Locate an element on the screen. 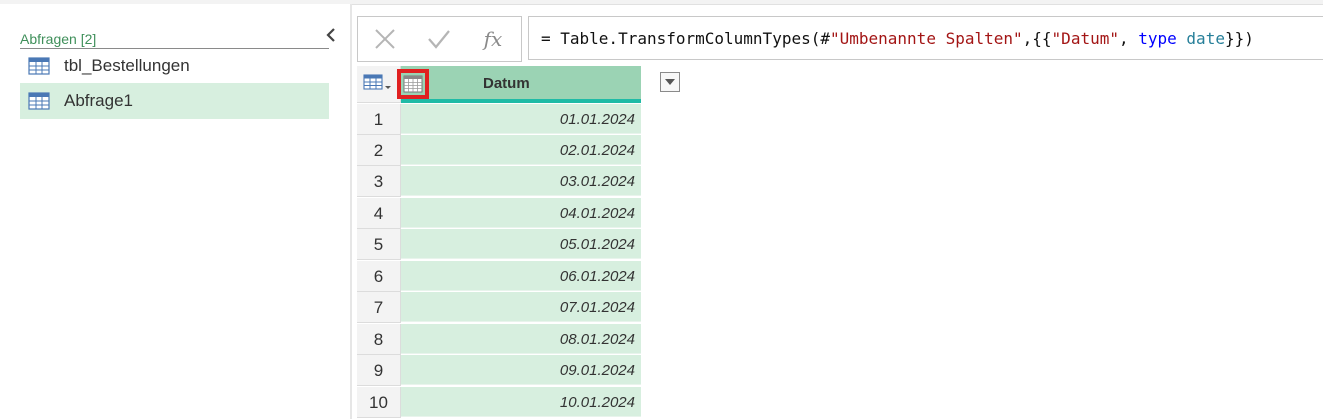 This screenshot has width=1323, height=419. calendar-icon is located at coordinates (413, 84).